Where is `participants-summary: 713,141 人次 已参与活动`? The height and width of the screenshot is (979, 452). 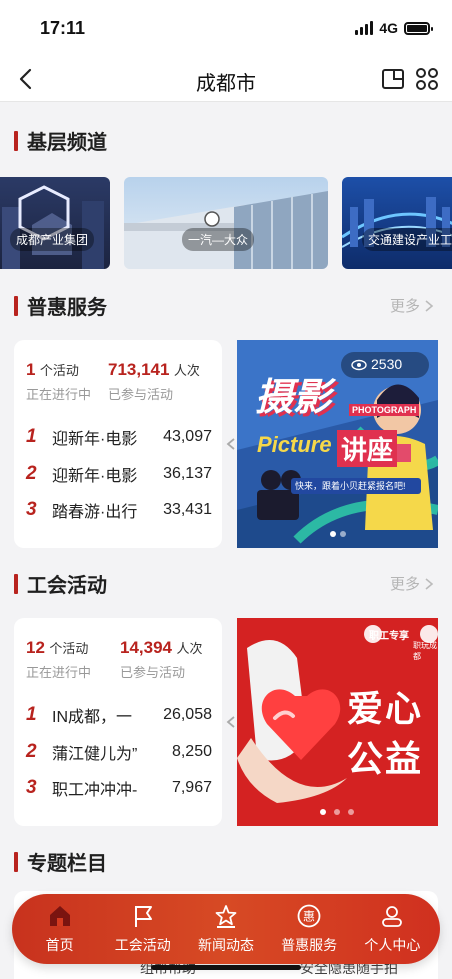 participants-summary: 713,141 人次 已参与活动 is located at coordinates (154, 381).